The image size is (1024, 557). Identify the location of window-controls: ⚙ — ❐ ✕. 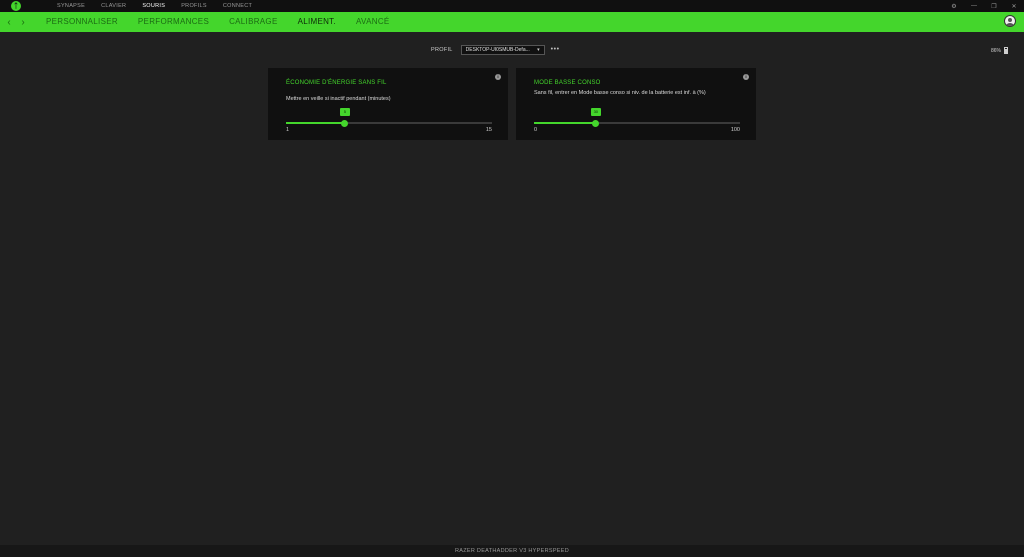
(984, 6).